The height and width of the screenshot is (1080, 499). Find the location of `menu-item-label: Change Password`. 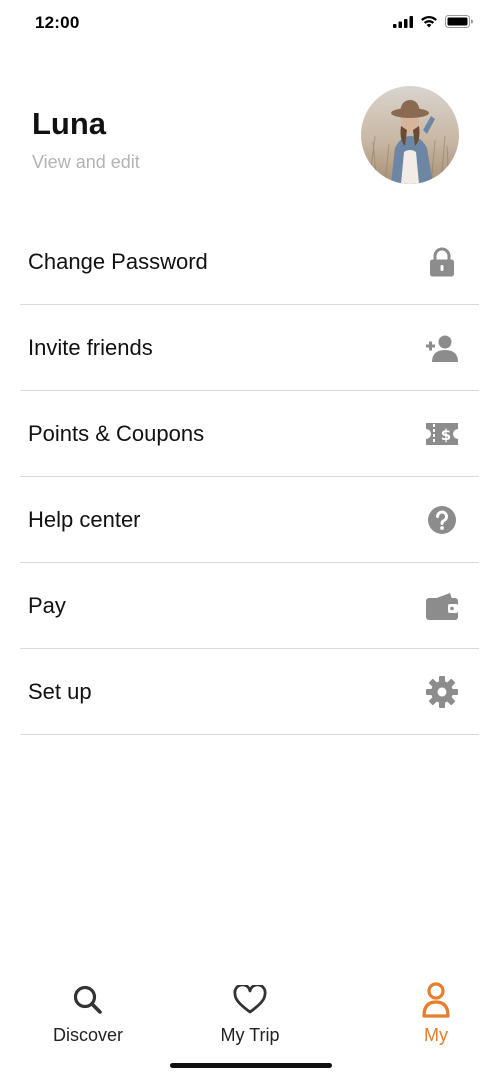

menu-item-label: Change Password is located at coordinates (118, 261).